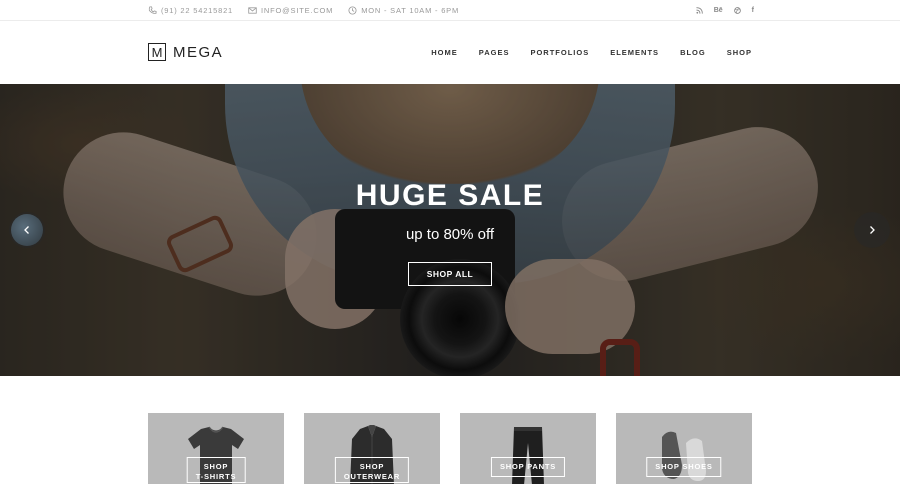  Describe the element at coordinates (157, 52) in the screenshot. I see `logo-mark: M` at that location.